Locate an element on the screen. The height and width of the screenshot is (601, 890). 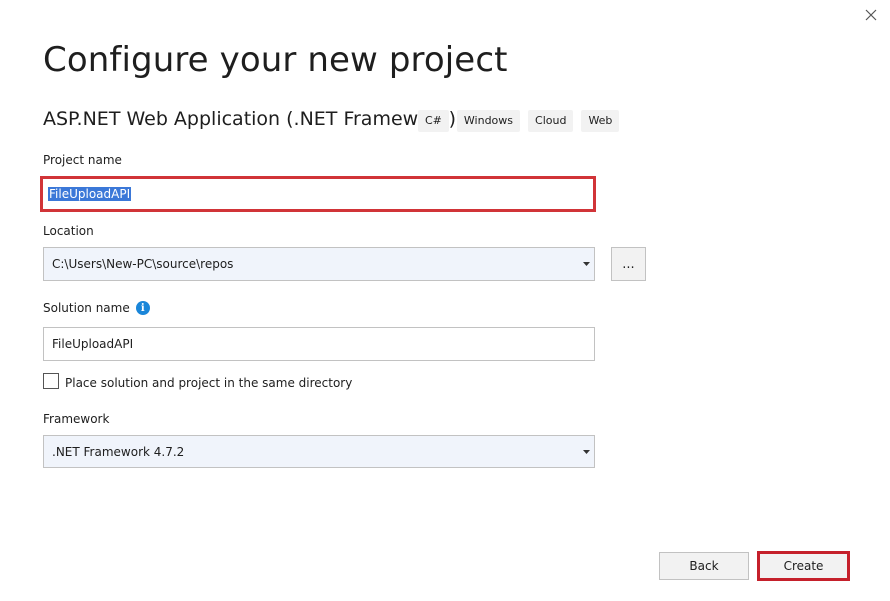
create-button: Create is located at coordinates (803, 566).